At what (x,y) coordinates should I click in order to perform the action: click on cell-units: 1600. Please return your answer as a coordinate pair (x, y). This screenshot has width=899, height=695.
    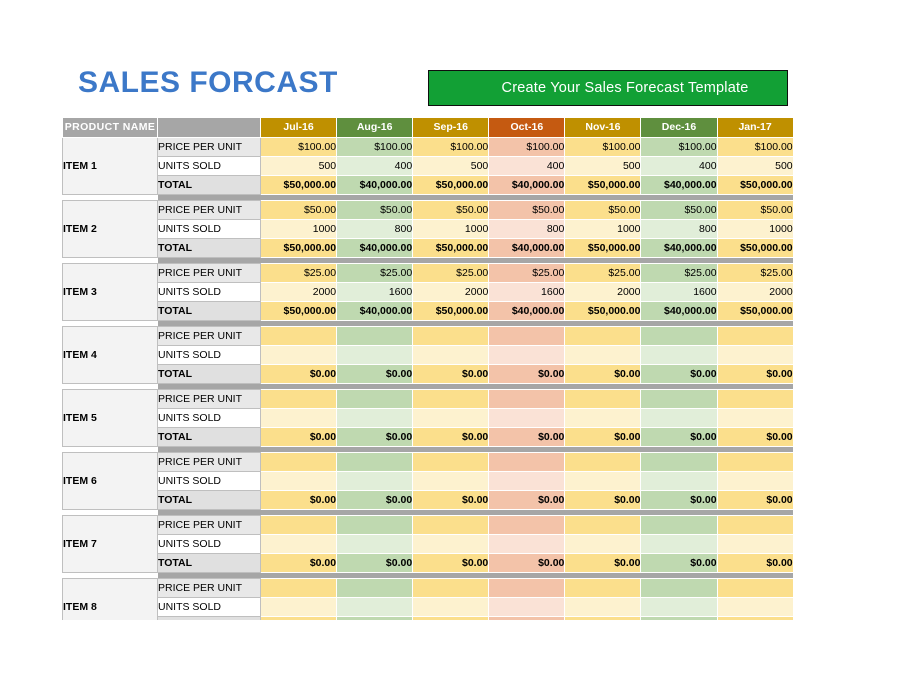
    Looking at the image, I should click on (527, 292).